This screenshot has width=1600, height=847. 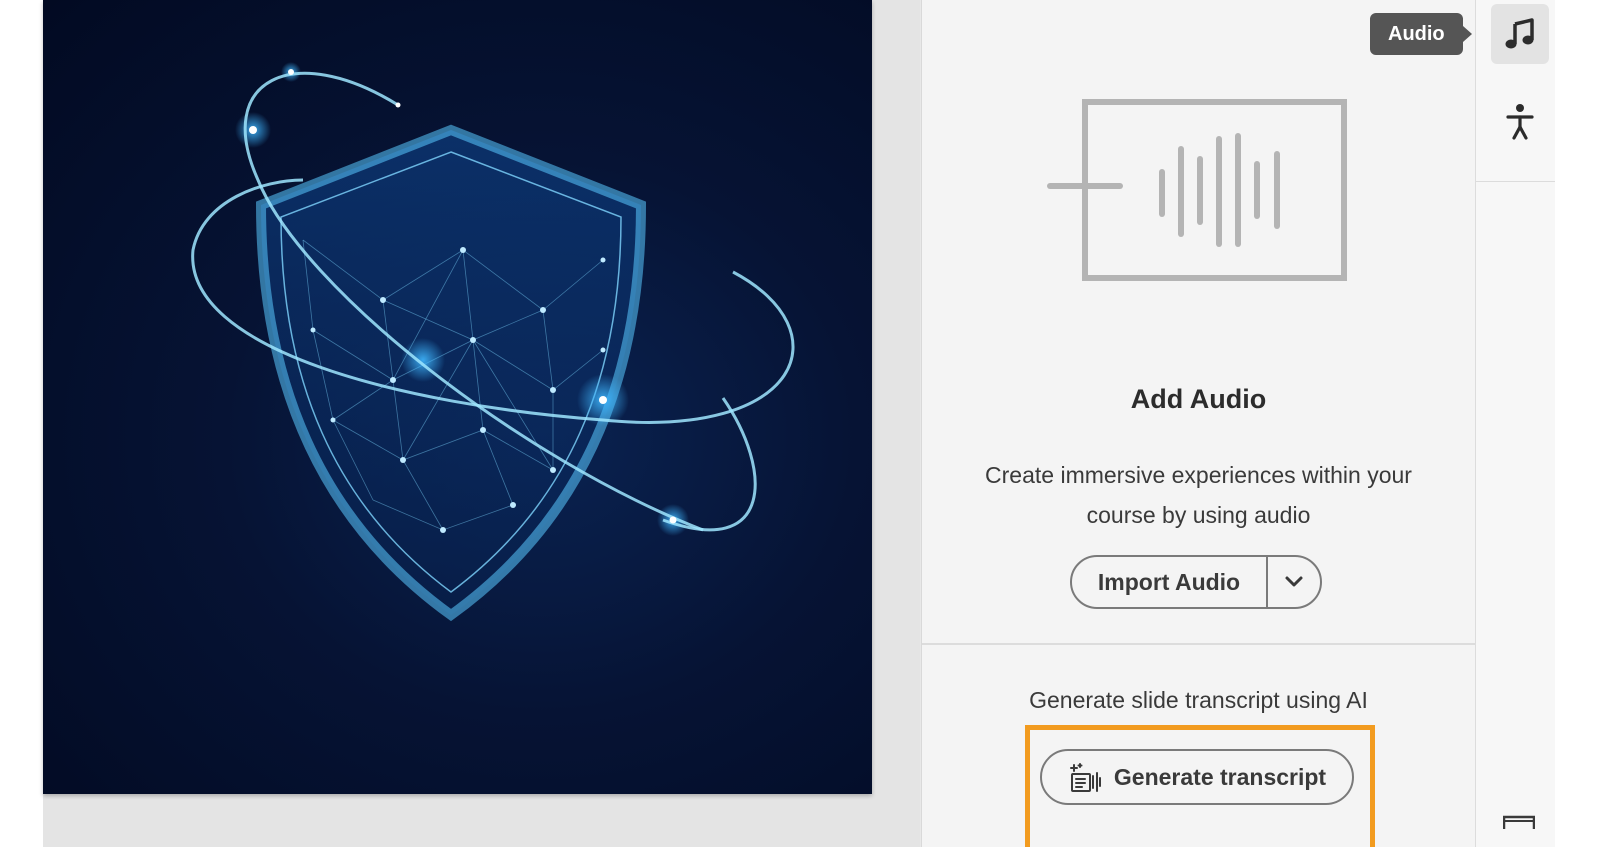 What do you see at coordinates (1516, 181) in the screenshot?
I see `rail-divider` at bounding box center [1516, 181].